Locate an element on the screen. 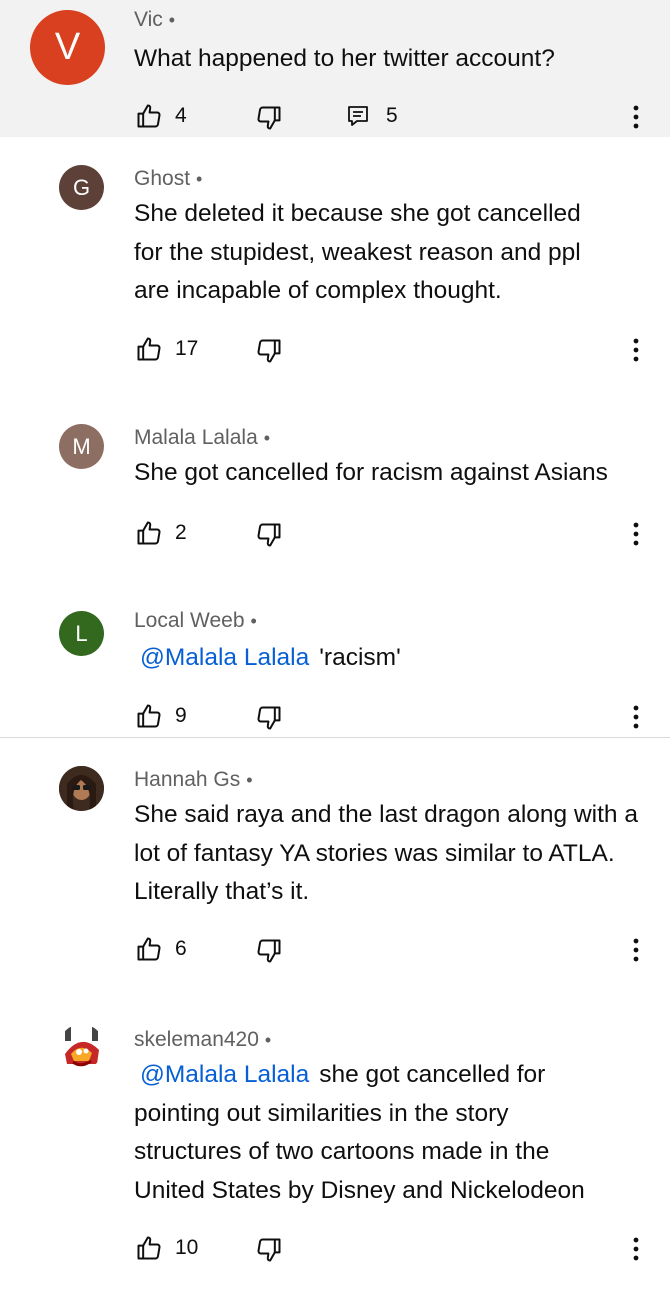  avatar: L is located at coordinates (81, 633).